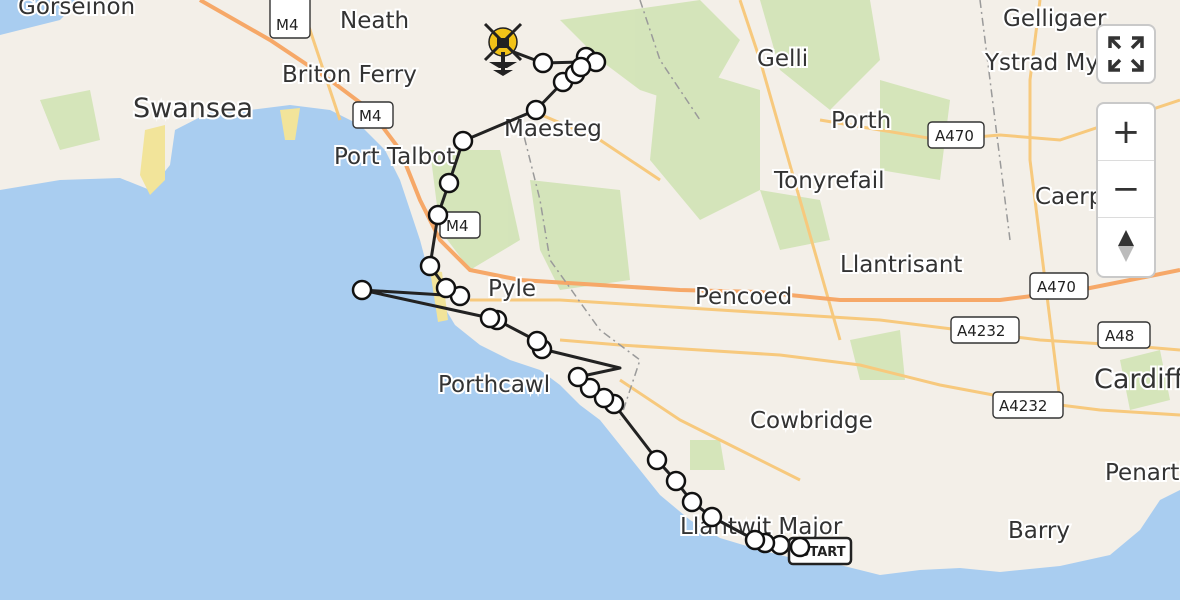  I want to click on zoom-controls: + −, so click(1126, 190).